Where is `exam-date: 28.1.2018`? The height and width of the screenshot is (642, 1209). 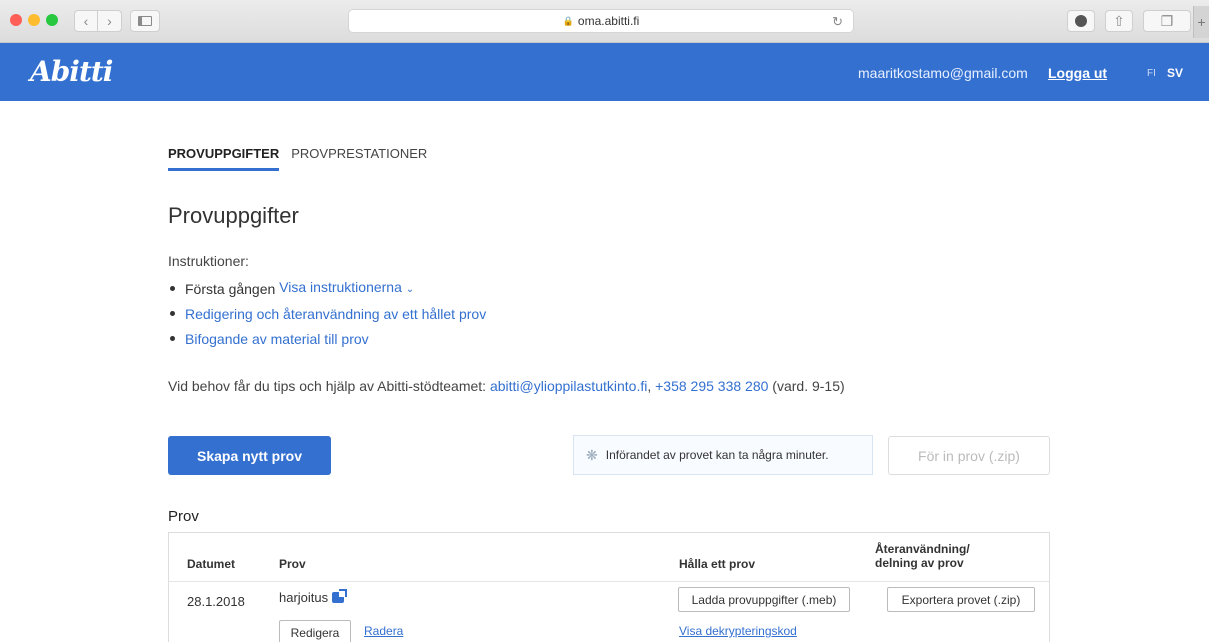
exam-date: 28.1.2018 is located at coordinates (216, 601).